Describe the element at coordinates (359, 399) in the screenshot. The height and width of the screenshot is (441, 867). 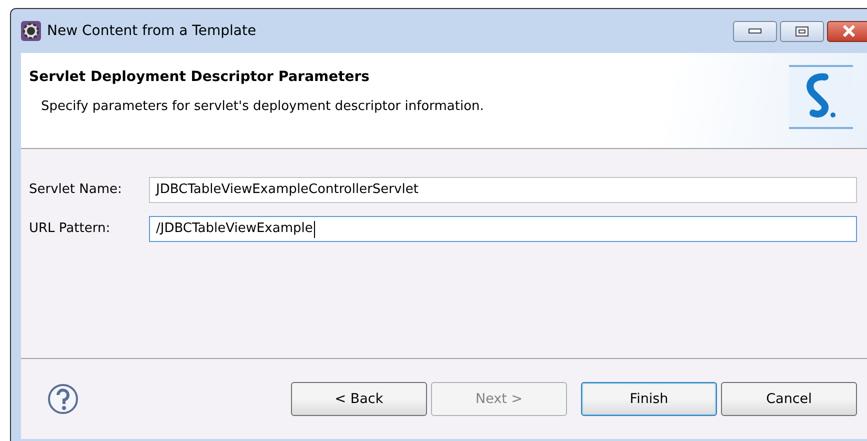
I see `dialog-button: < Back` at that location.